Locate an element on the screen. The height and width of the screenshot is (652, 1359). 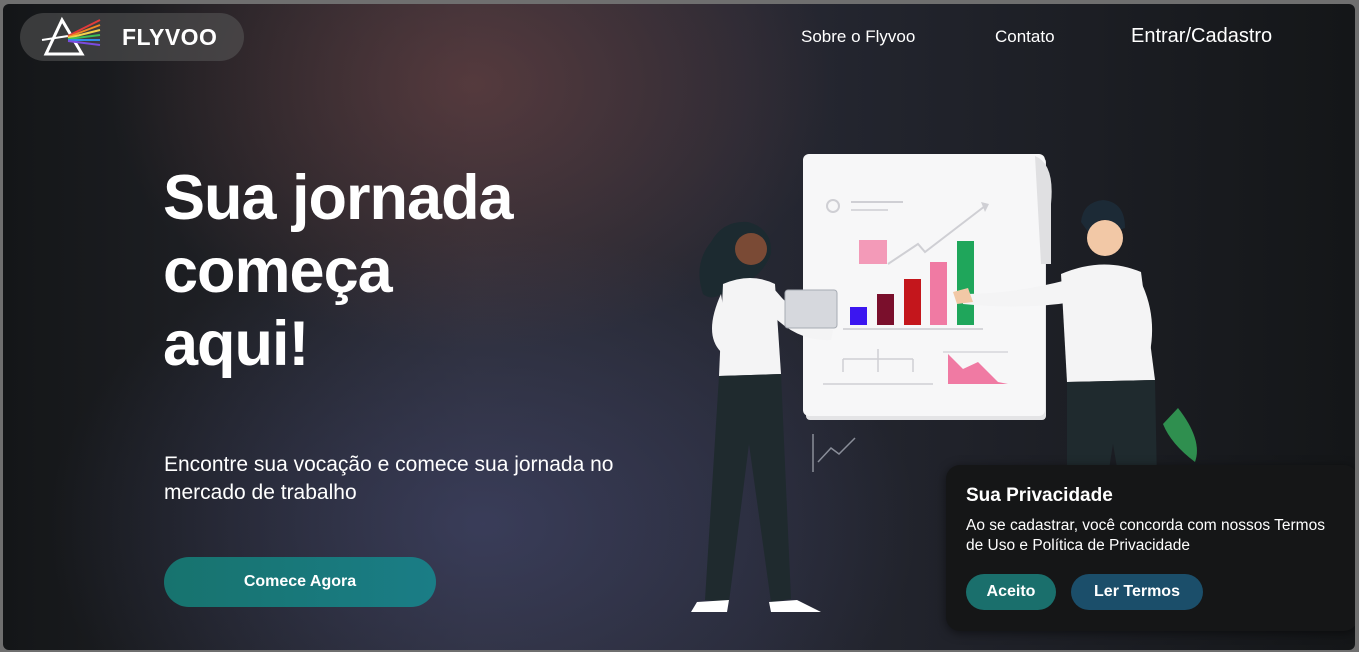
brand-logo: FLYVOO is located at coordinates (132, 37).